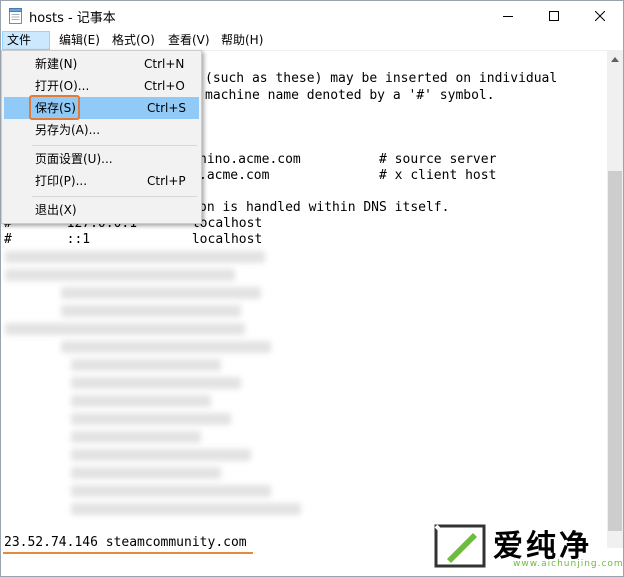  Describe the element at coordinates (526, 547) in the screenshot. I see `site-watermark: 爱纯净 www.aichunjing.com` at that location.